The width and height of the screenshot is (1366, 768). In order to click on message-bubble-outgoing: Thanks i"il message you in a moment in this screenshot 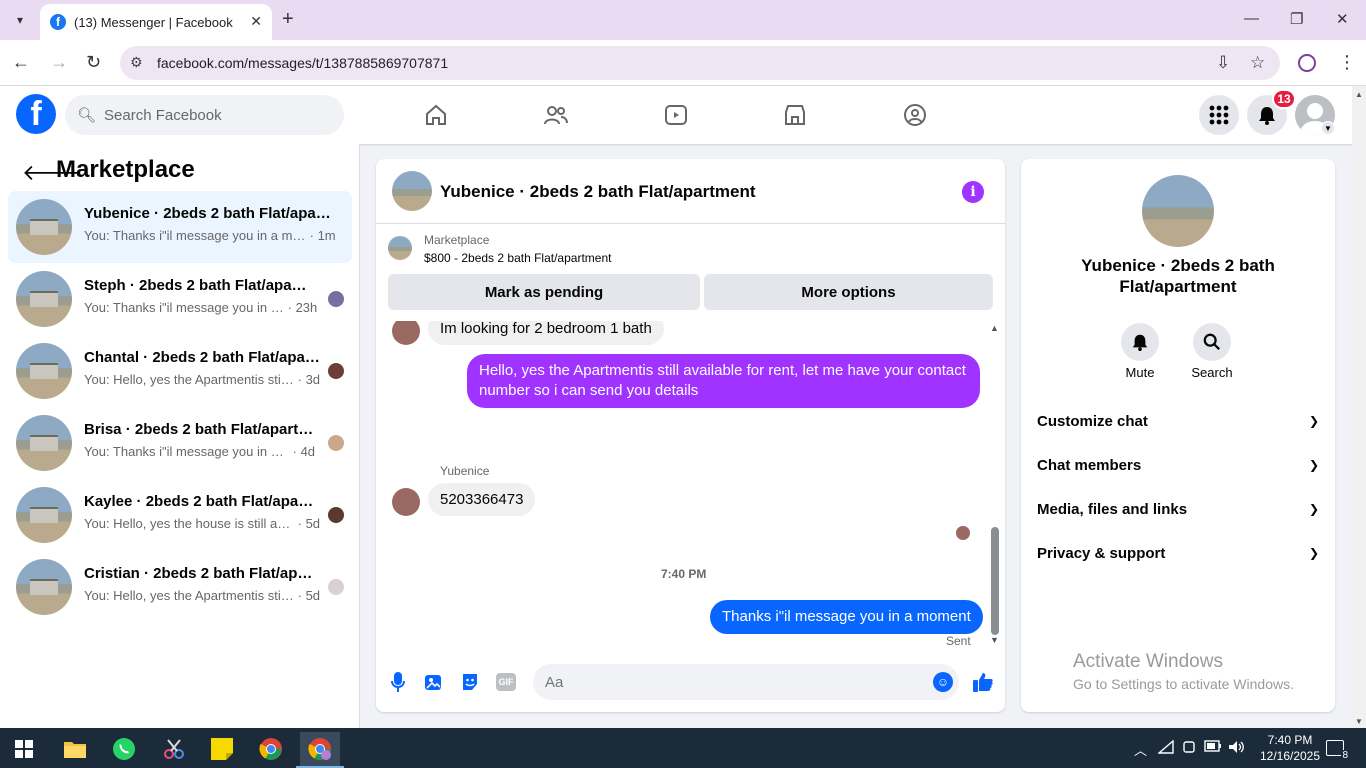, I will do `click(846, 617)`.